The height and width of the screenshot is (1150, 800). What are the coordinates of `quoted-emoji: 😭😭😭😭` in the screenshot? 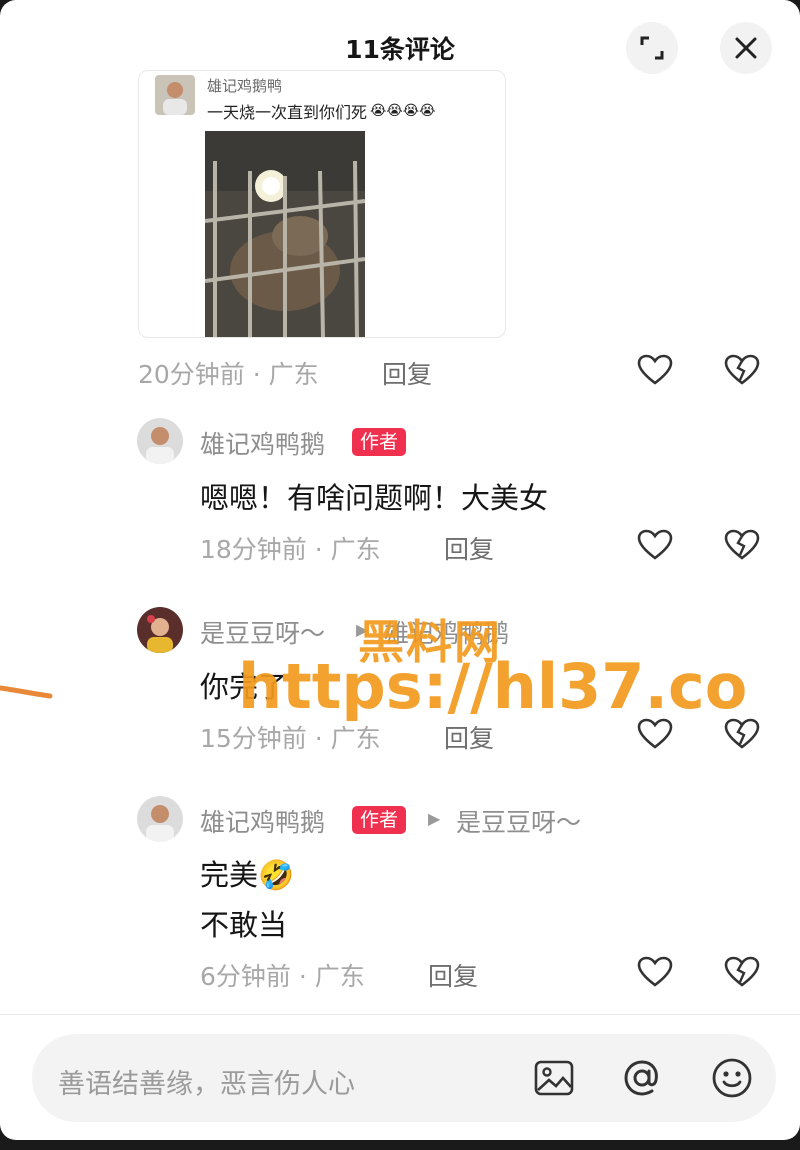 It's located at (403, 111).